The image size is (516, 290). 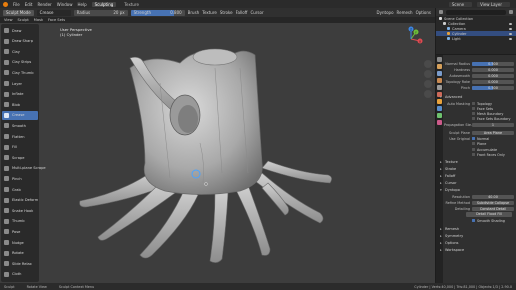 What do you see at coordinates (20, 253) in the screenshot?
I see `tool-rotate: Rotate` at bounding box center [20, 253].